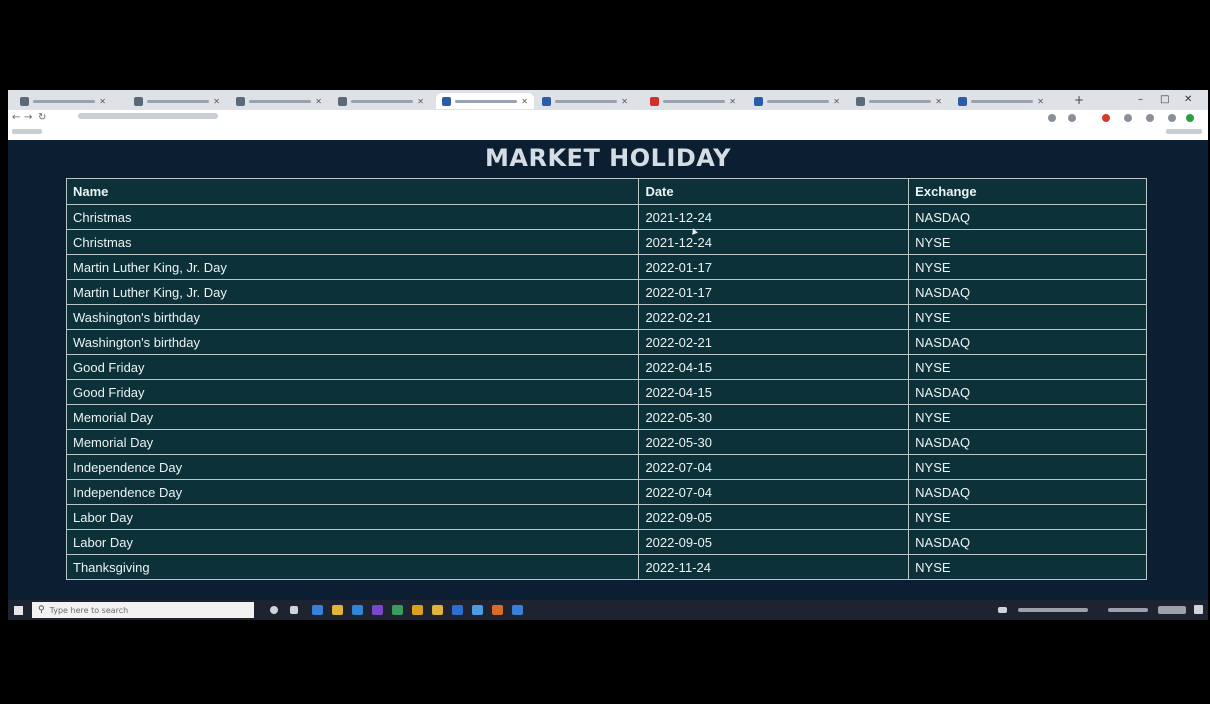 This screenshot has height=704, width=1210. Describe the element at coordinates (1106, 118) in the screenshot. I see `opera-icon` at that location.